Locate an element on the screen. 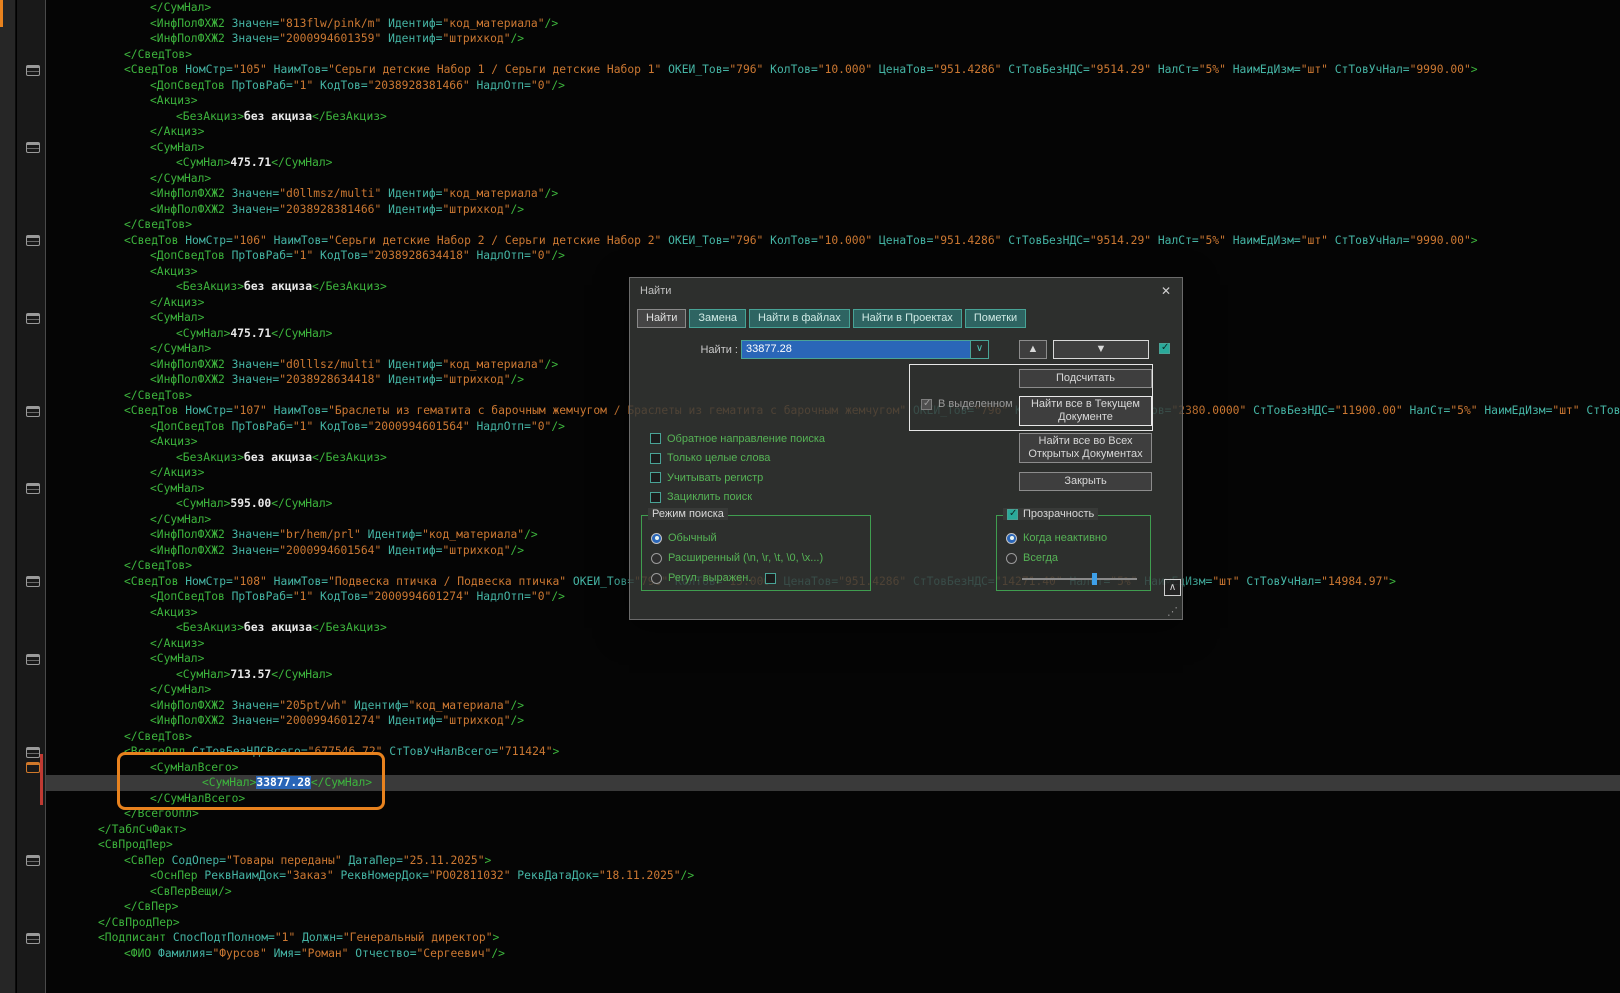 This screenshot has height=993, width=1620. search-combobox: 33877.28 ∨ is located at coordinates (865, 349).